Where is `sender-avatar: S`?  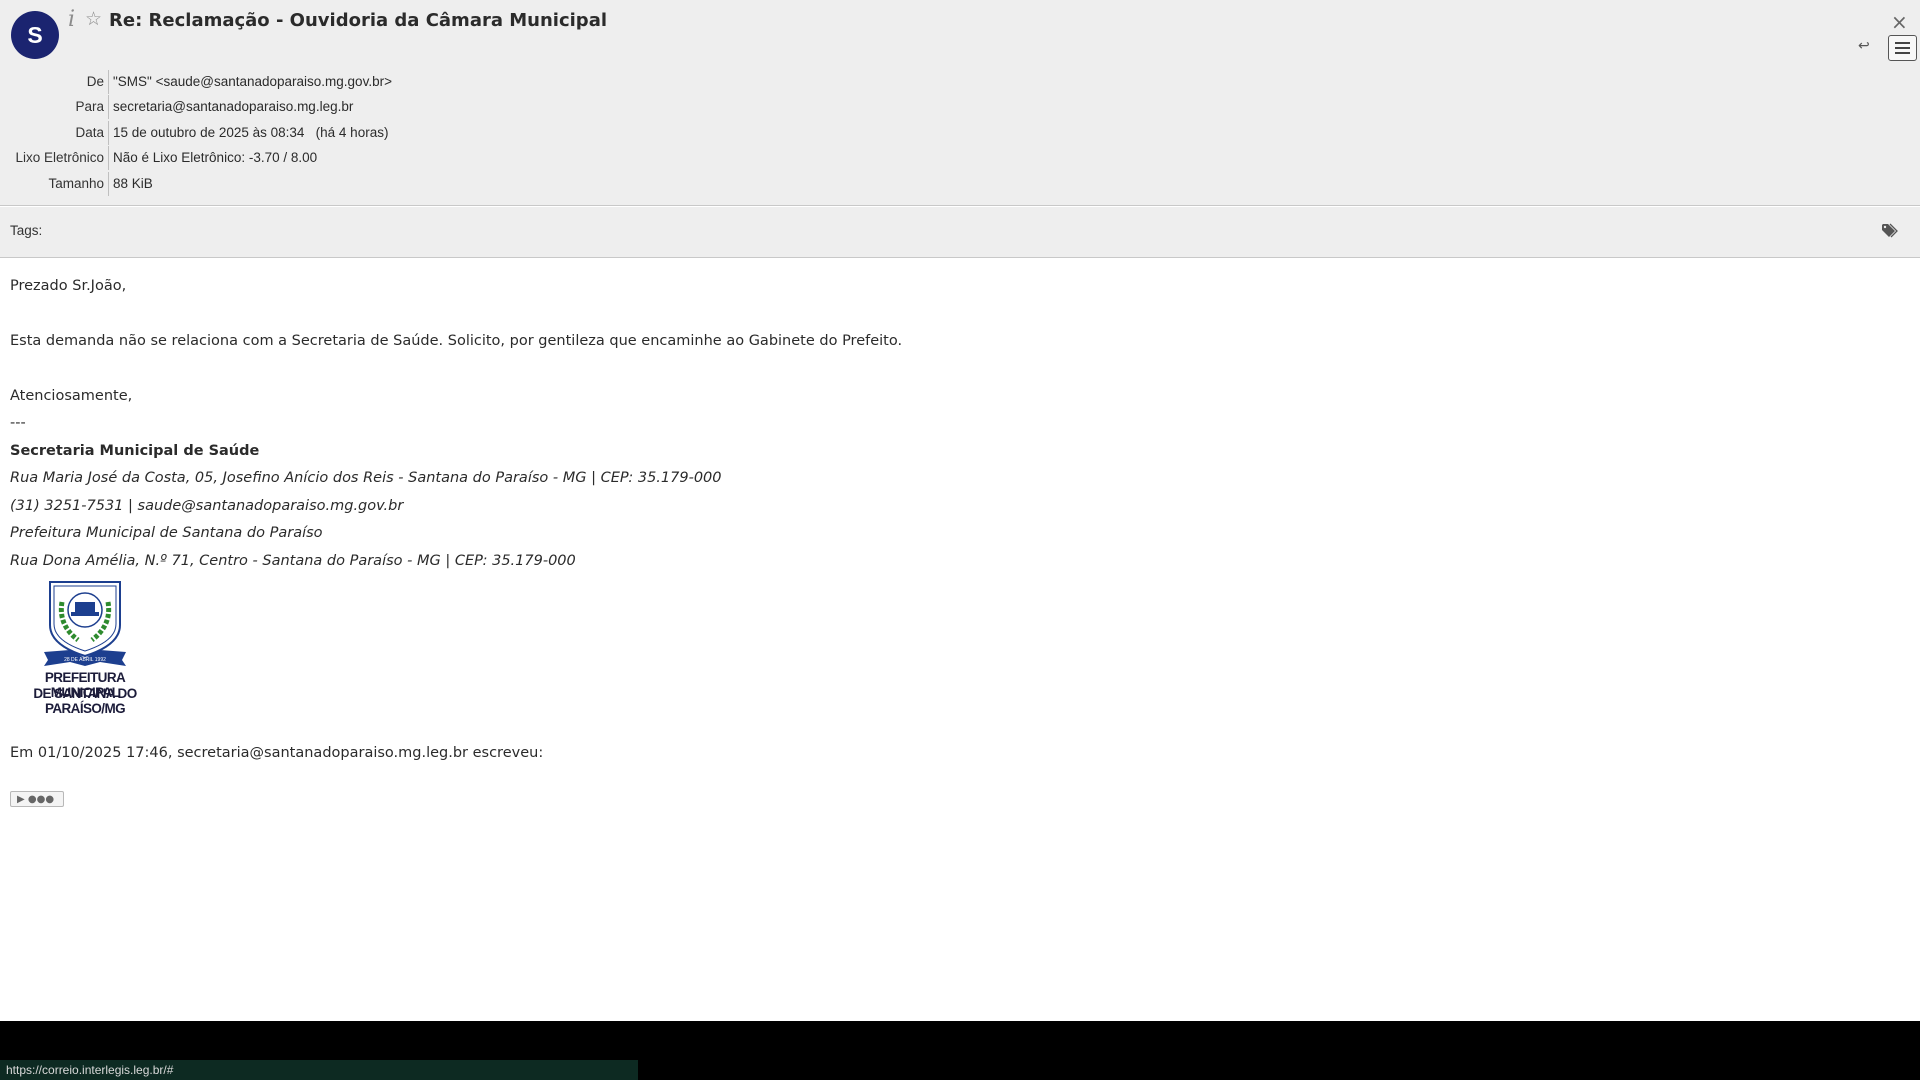
sender-avatar: S is located at coordinates (35, 35).